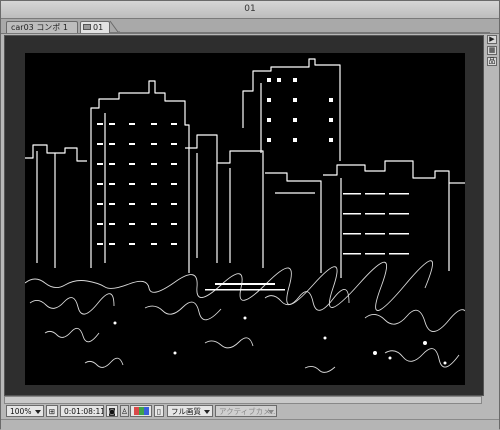 The height and width of the screenshot is (430, 500). I want to click on tab-label: 01, so click(98, 27).